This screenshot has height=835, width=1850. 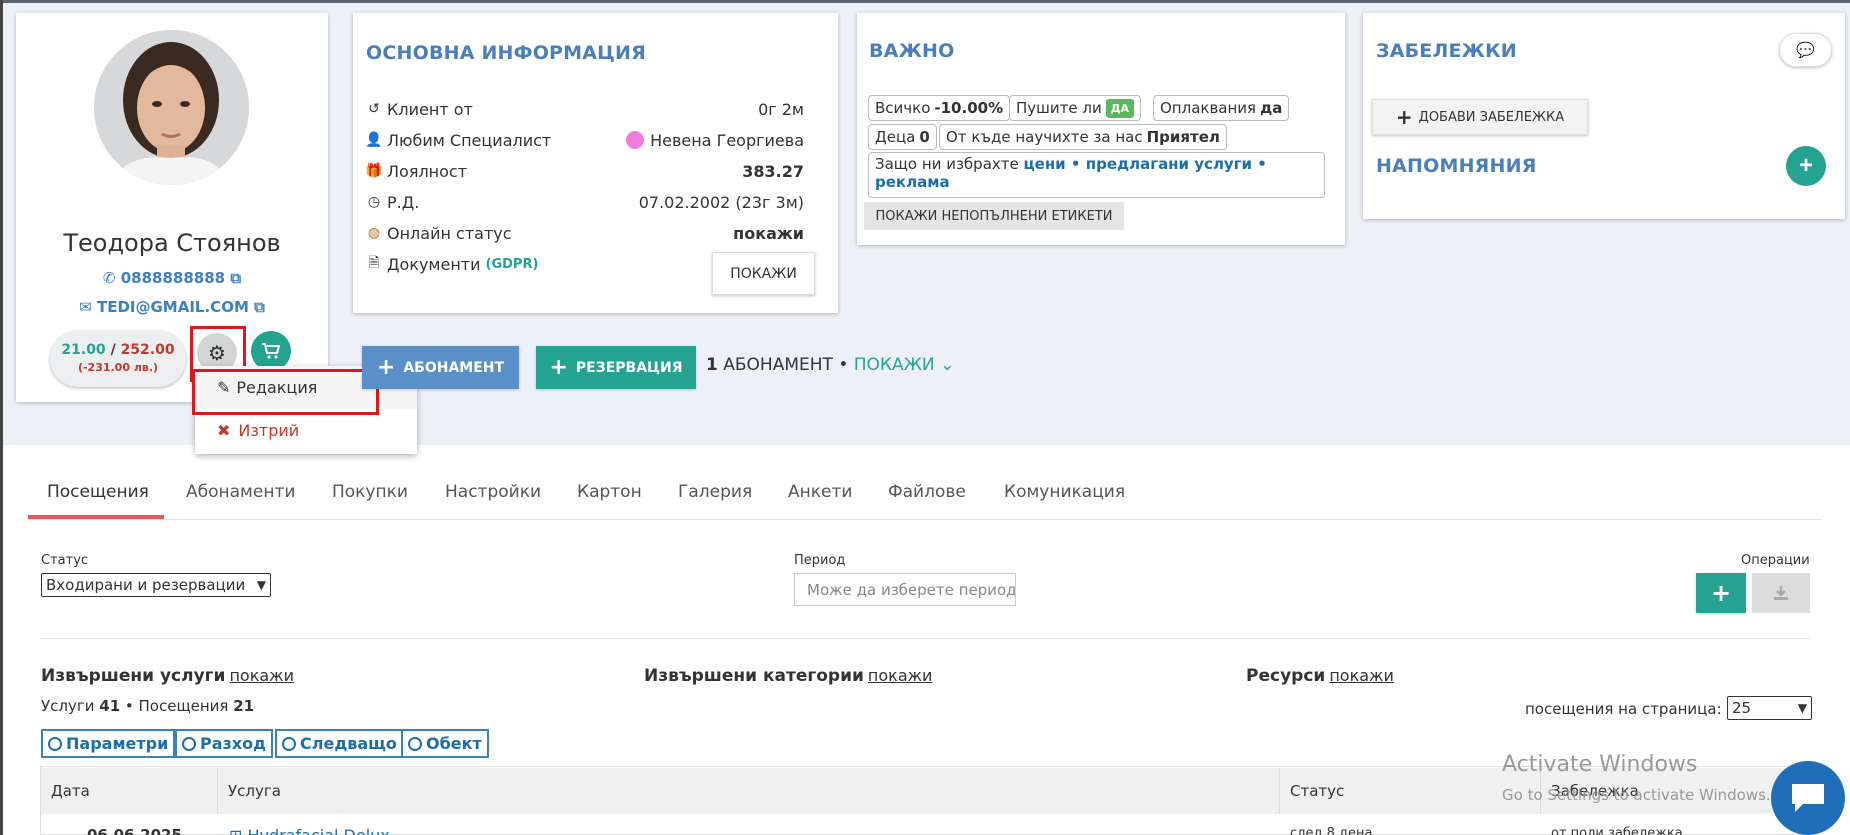 What do you see at coordinates (609, 492) in the screenshot?
I see `tab-card: Картон` at bounding box center [609, 492].